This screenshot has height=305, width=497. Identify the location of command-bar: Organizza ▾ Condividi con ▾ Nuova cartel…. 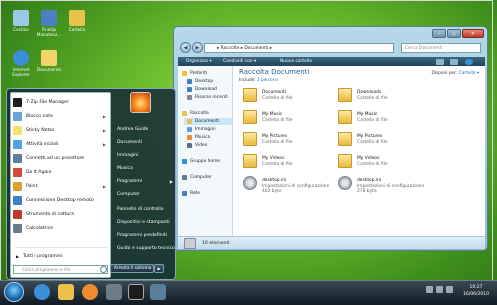
(331, 61).